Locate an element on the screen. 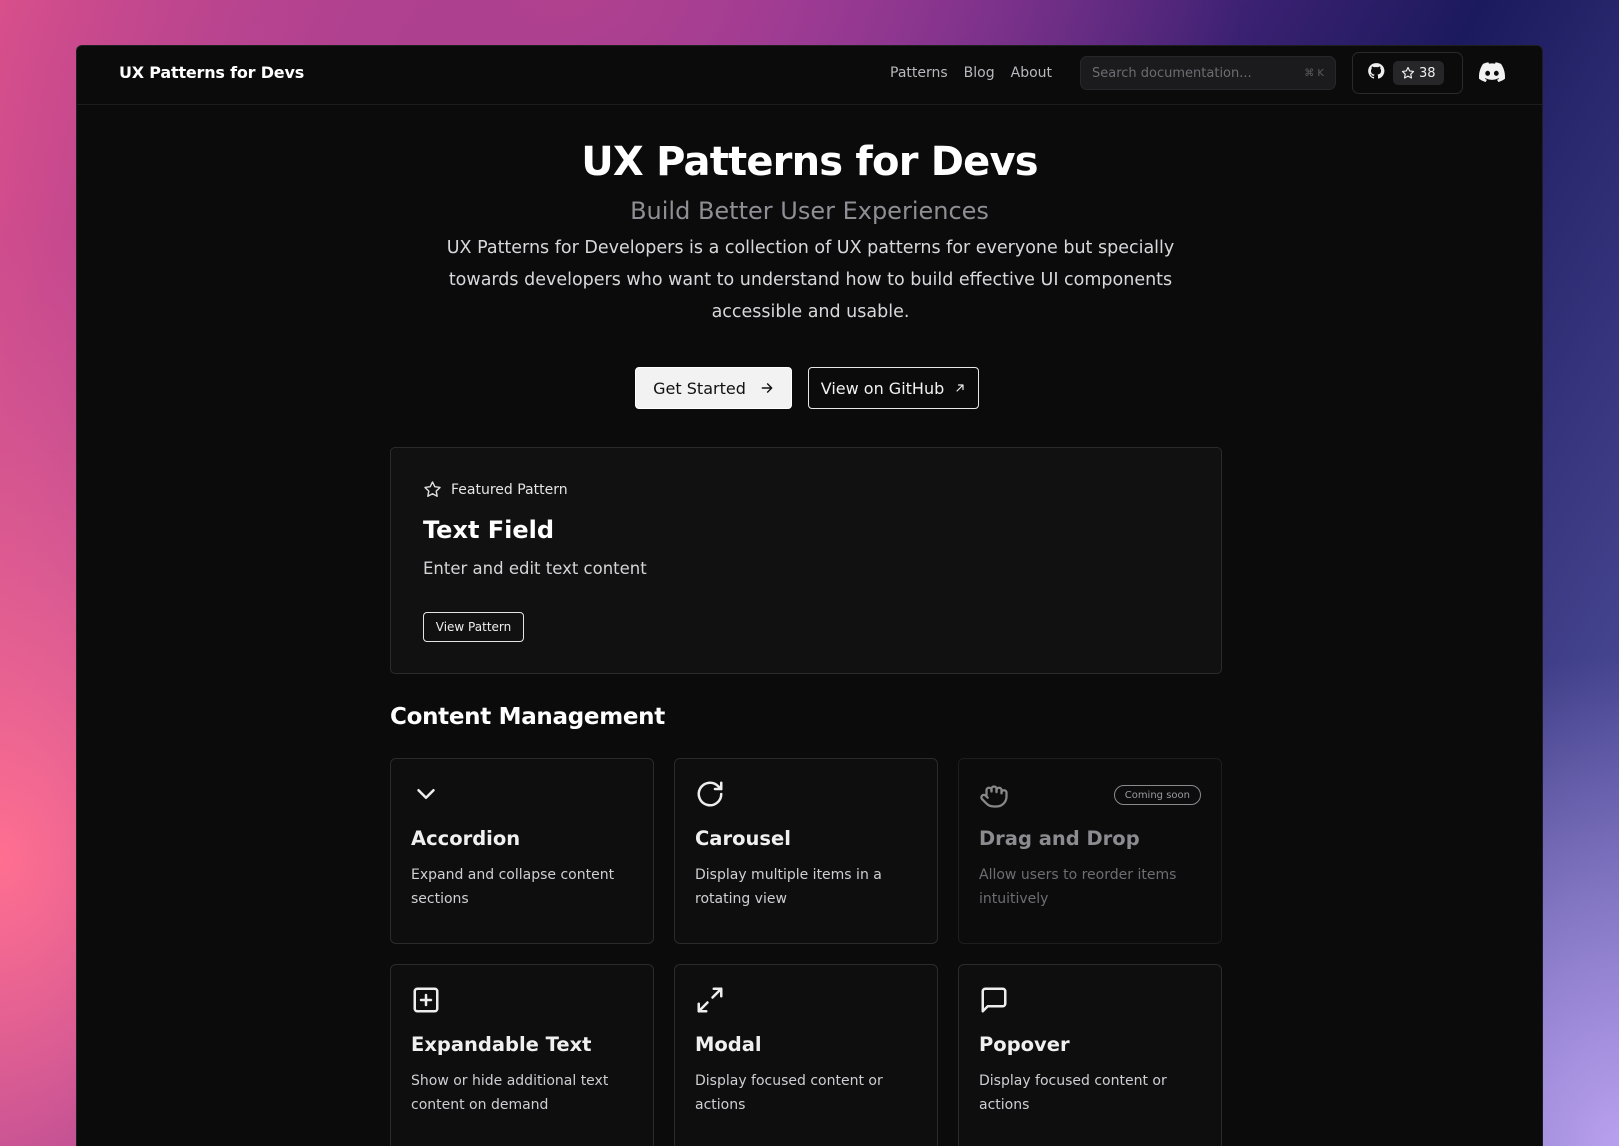 This screenshot has width=1619, height=1146. search-box: ⌘ K is located at coordinates (1208, 73).